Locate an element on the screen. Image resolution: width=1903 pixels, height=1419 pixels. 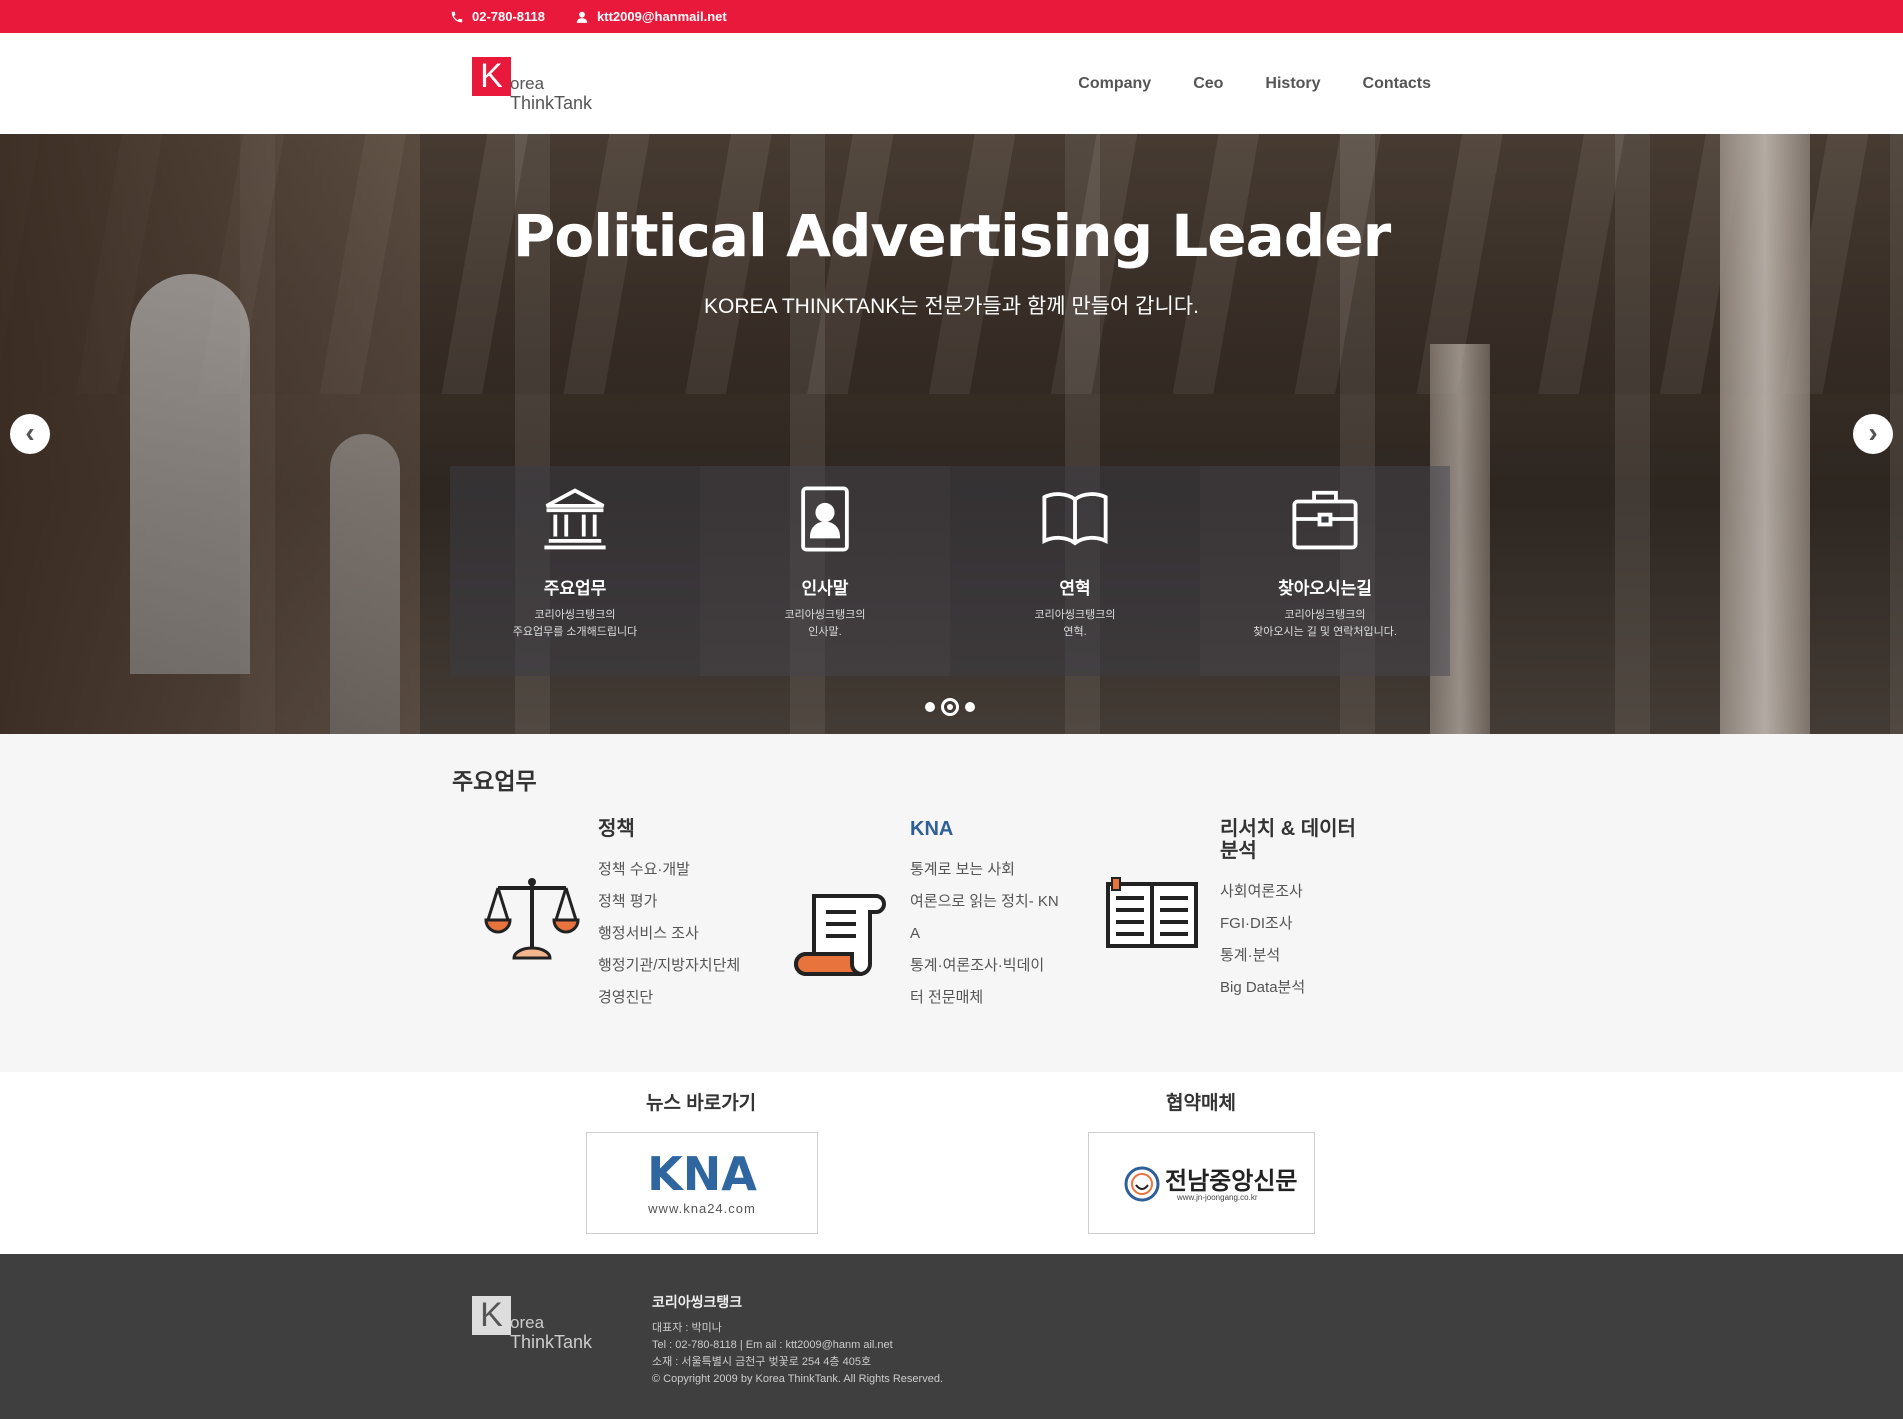
email-address: ktt2009@hanmail.net is located at coordinates (662, 16).